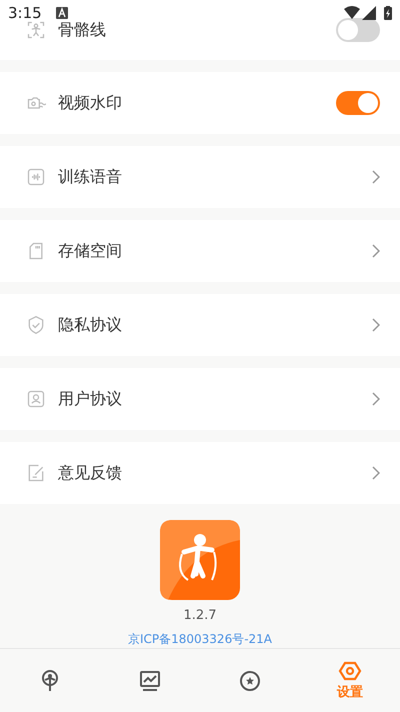 Image resolution: width=400 pixels, height=712 pixels. What do you see at coordinates (36, 30) in the screenshot?
I see `person-icon` at bounding box center [36, 30].